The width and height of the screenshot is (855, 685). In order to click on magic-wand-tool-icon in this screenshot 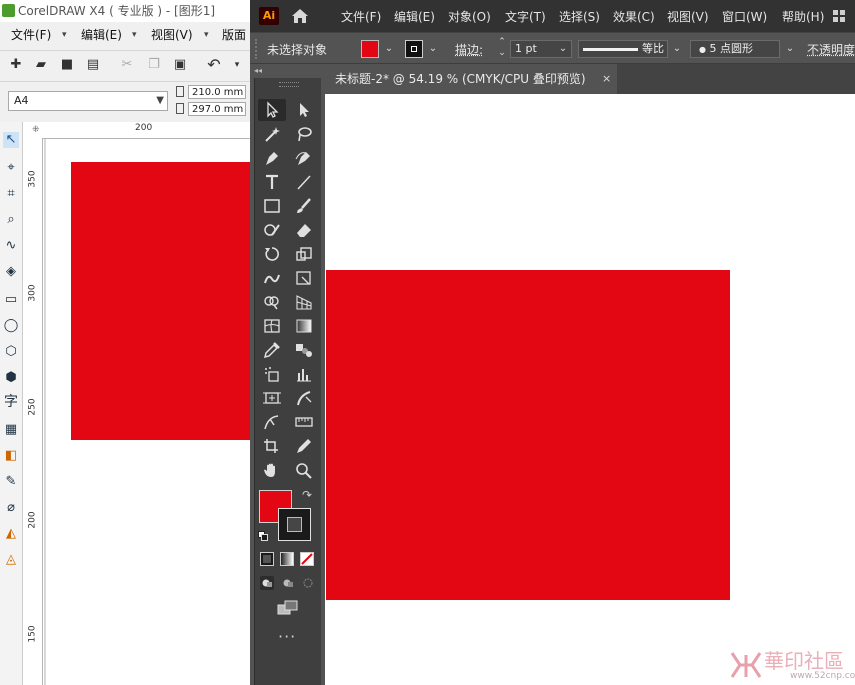, I will do `click(272, 134)`.